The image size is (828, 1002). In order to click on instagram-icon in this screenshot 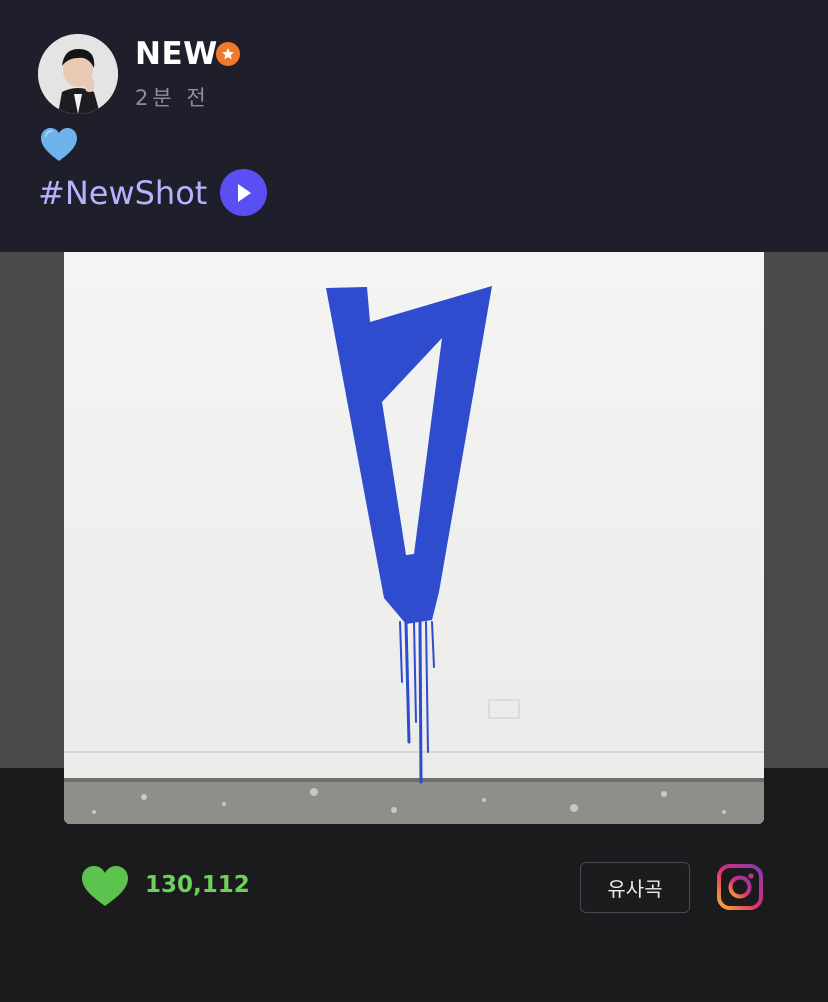, I will do `click(740, 887)`.